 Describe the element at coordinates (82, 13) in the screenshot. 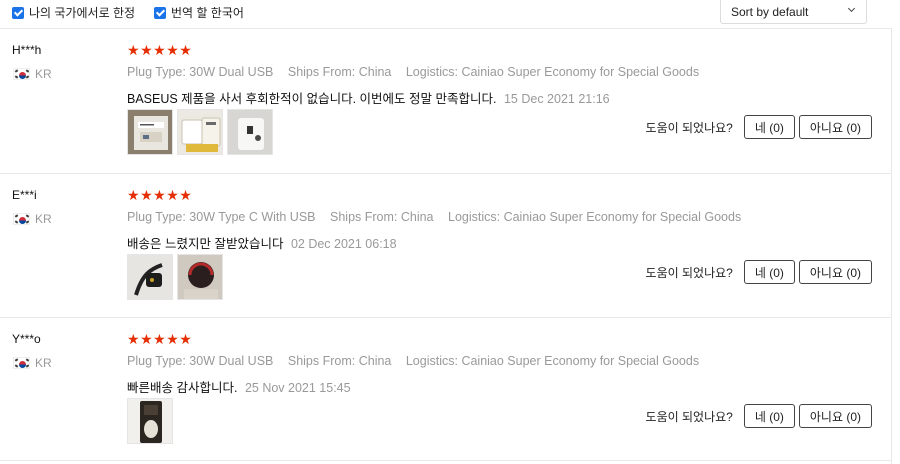

I see `own-country-label: 나의 국가에서로 한정` at that location.